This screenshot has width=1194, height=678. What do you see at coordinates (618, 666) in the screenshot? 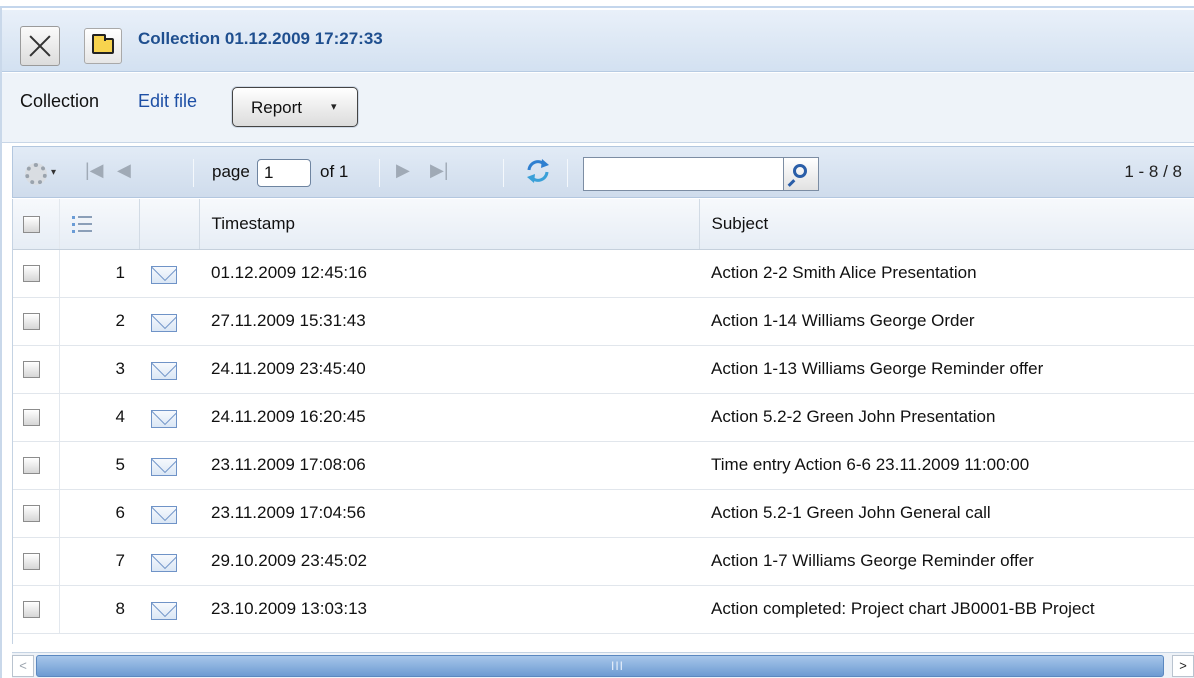
I see `scroll-grip: III` at bounding box center [618, 666].